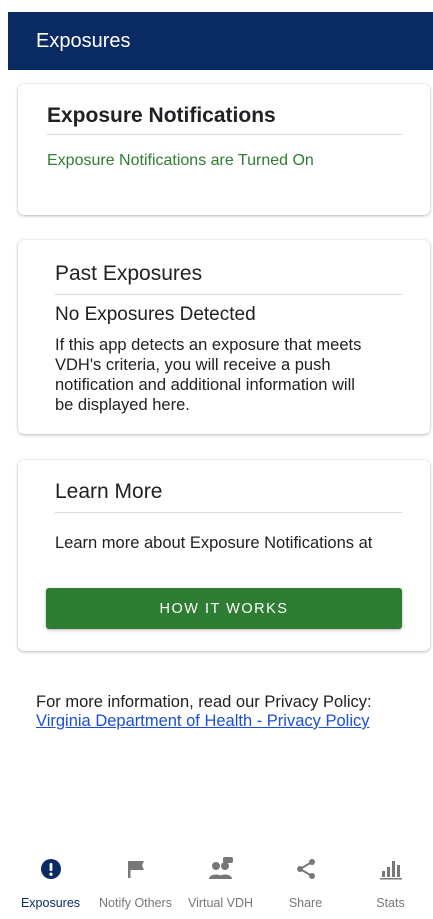  What do you see at coordinates (161, 115) in the screenshot?
I see `card-title: Exposure Notifications` at bounding box center [161, 115].